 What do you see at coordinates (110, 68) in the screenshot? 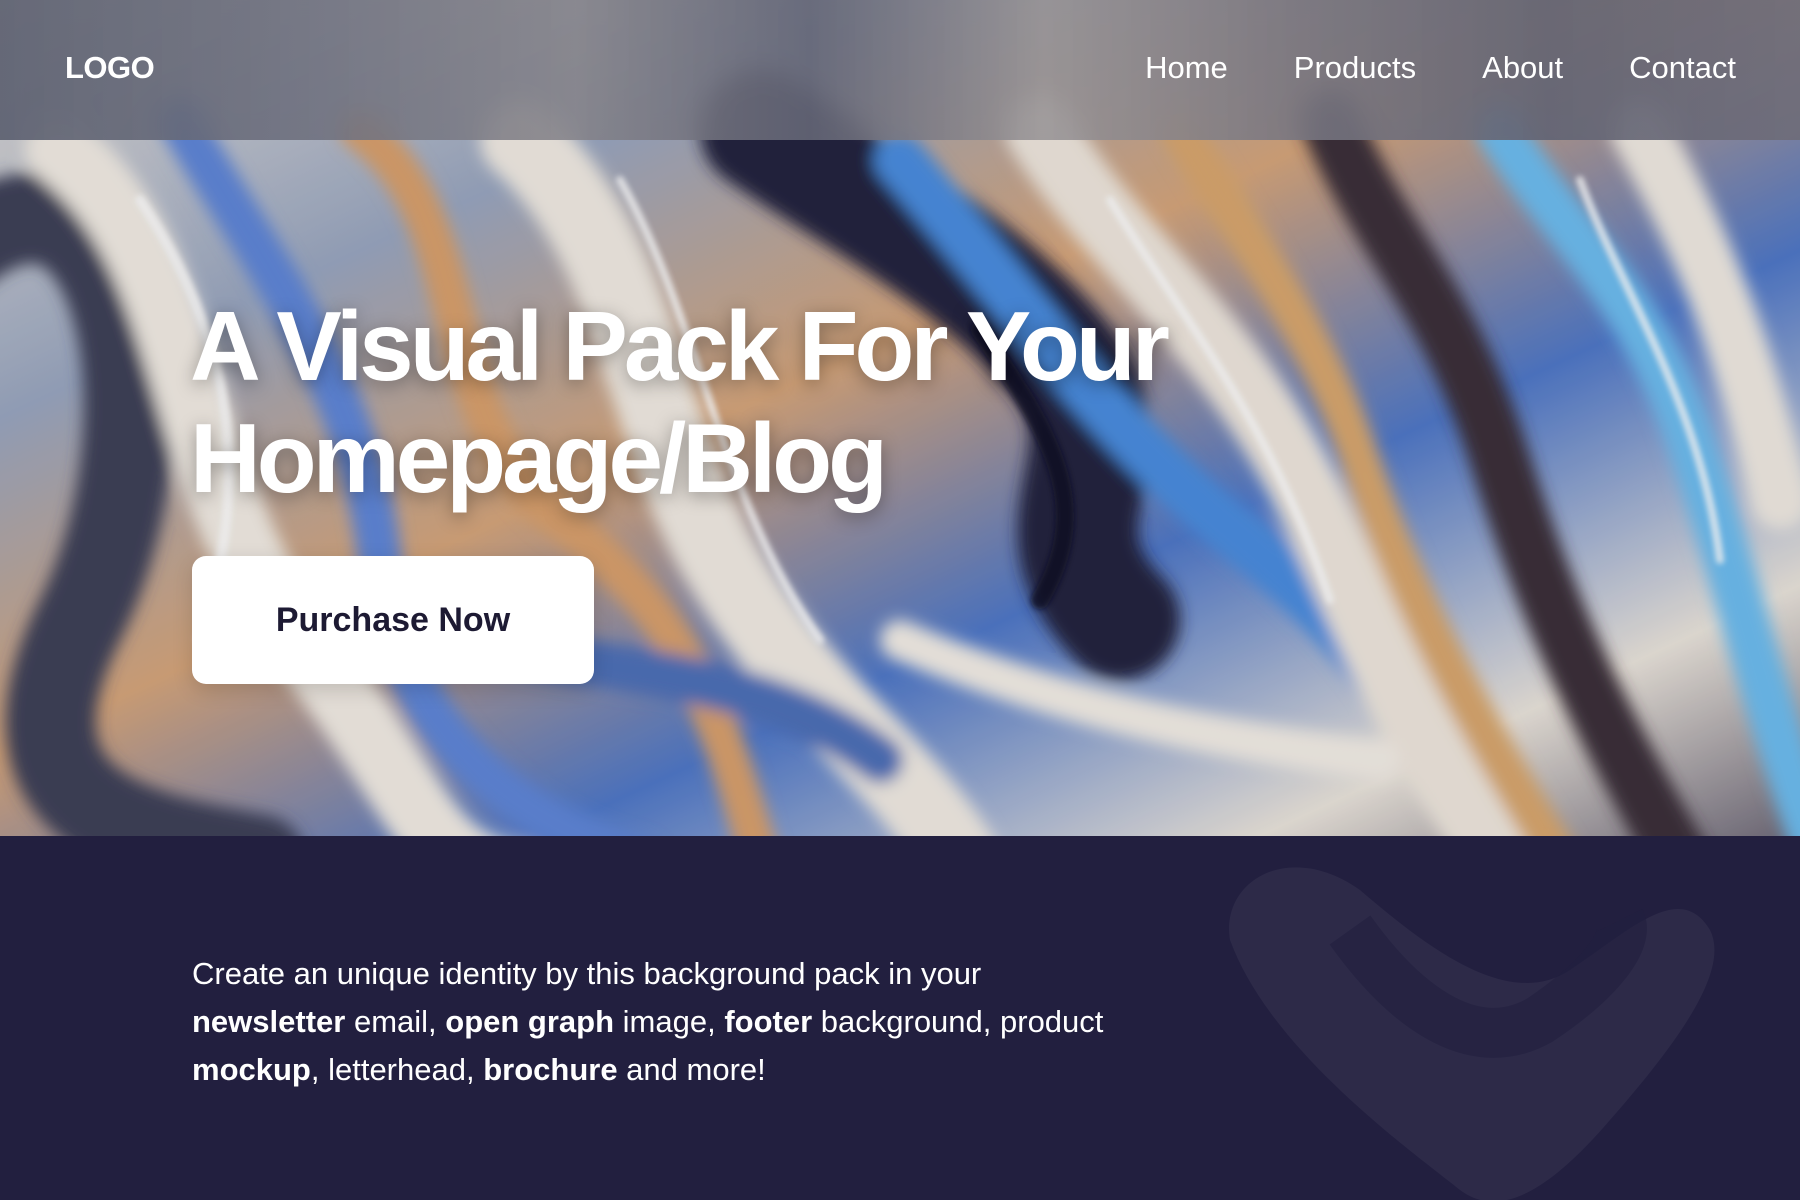
I see `site-logo: LOGO` at bounding box center [110, 68].